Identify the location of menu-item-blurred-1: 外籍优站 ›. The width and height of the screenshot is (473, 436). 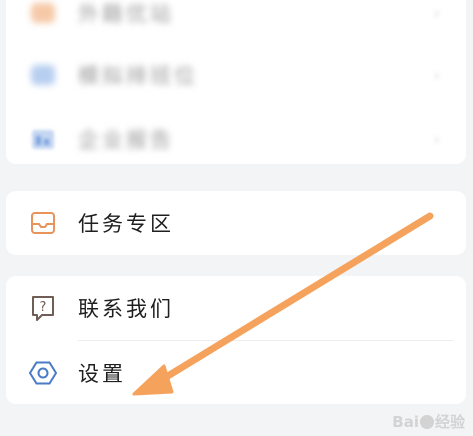
(236, 23).